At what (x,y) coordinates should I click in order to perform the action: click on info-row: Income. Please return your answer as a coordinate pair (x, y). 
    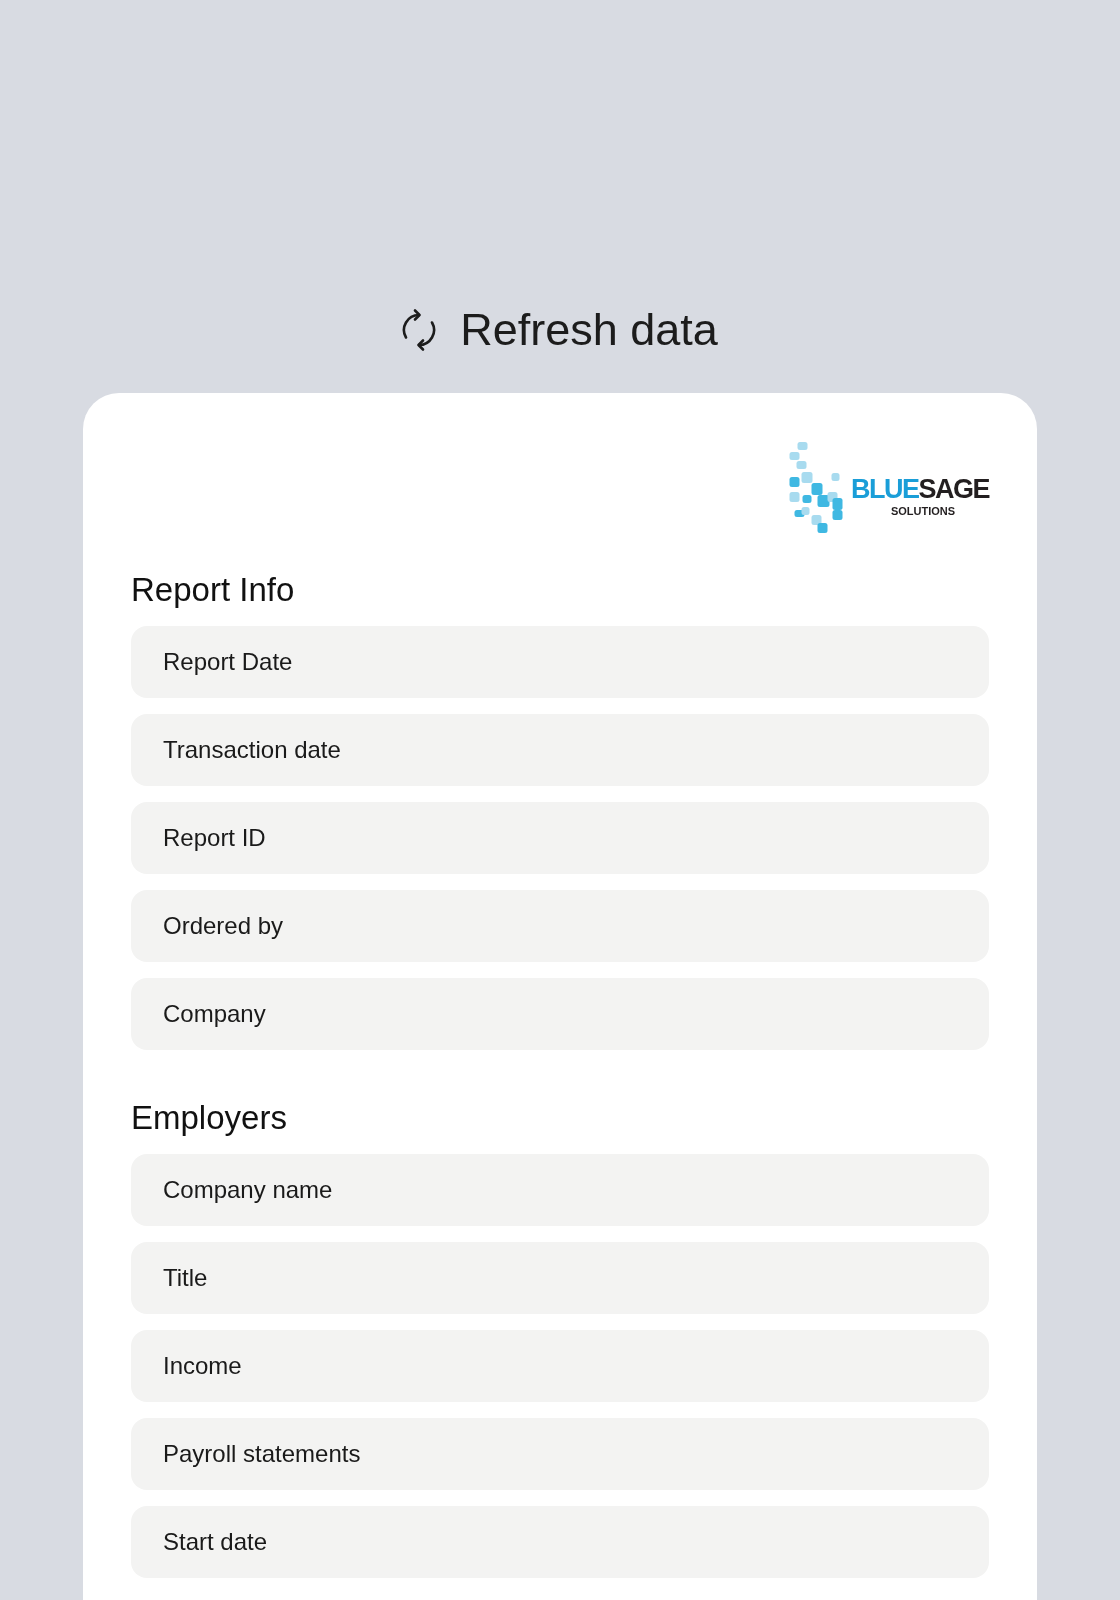
    Looking at the image, I should click on (560, 1366).